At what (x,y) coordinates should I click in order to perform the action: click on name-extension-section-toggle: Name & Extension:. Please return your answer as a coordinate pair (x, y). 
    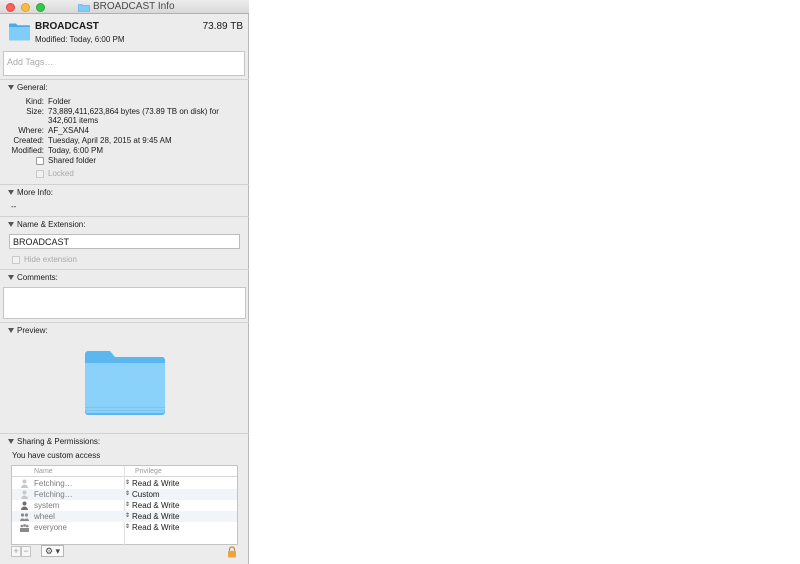
    Looking at the image, I should click on (46, 224).